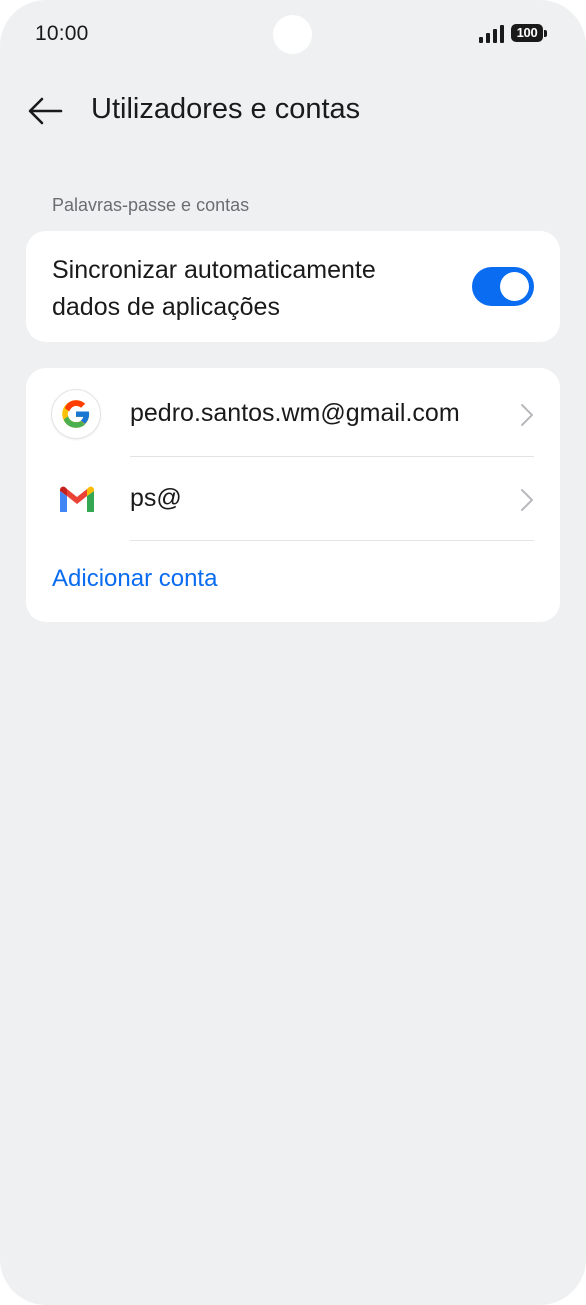 This screenshot has width=586, height=1305. Describe the element at coordinates (332, 540) in the screenshot. I see `divider` at that location.